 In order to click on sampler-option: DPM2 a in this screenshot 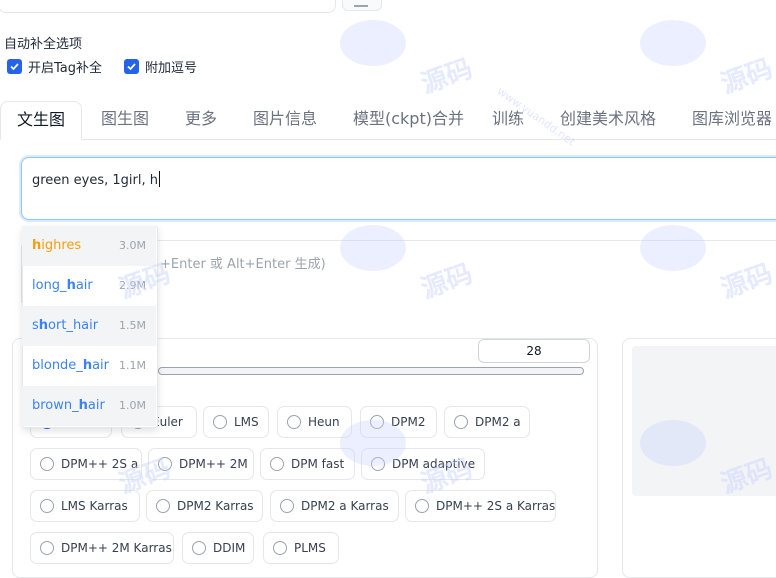, I will do `click(487, 422)`.